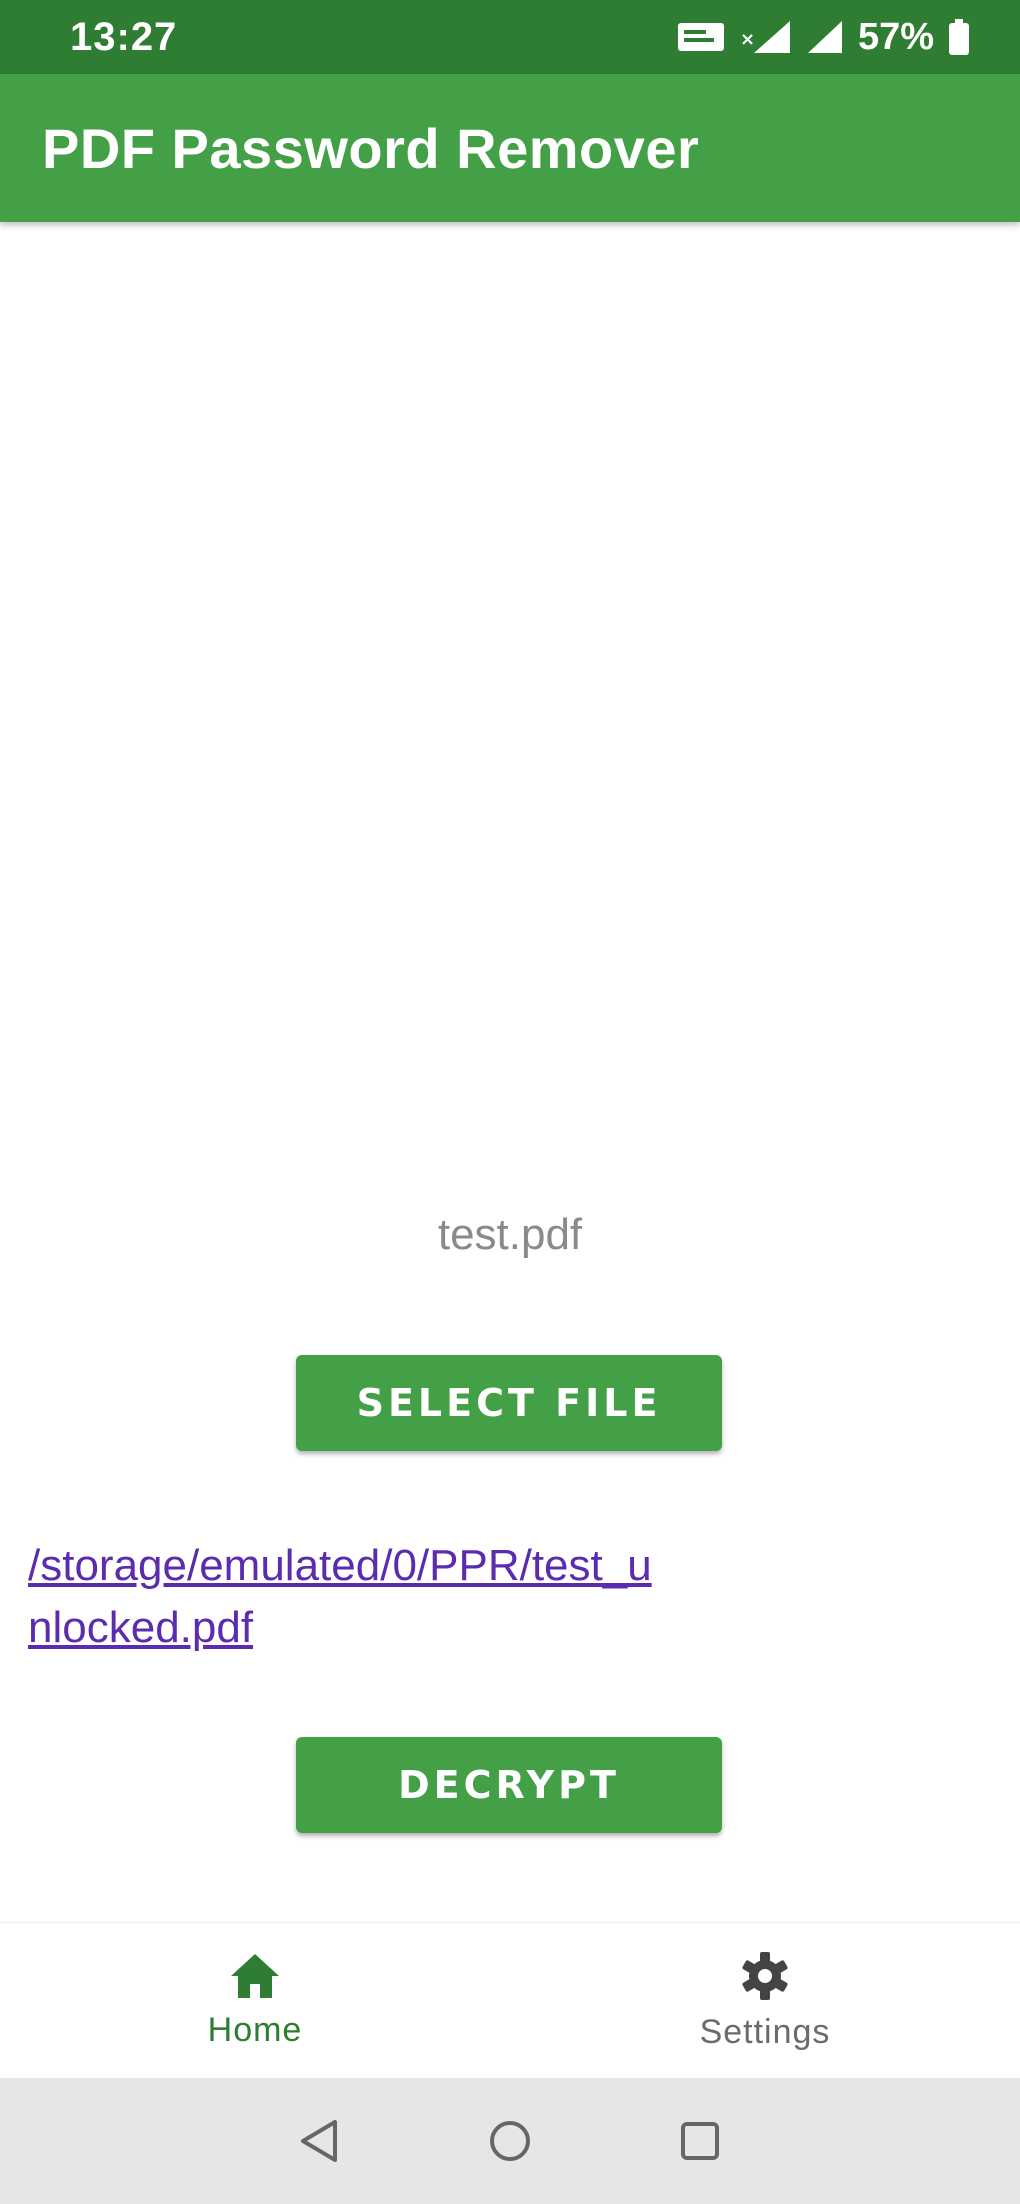  Describe the element at coordinates (765, 1978) in the screenshot. I see `gear-icon` at that location.